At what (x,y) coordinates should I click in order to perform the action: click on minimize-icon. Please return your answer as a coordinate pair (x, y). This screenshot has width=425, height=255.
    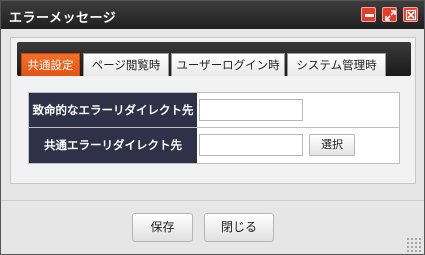
    Looking at the image, I should click on (369, 15).